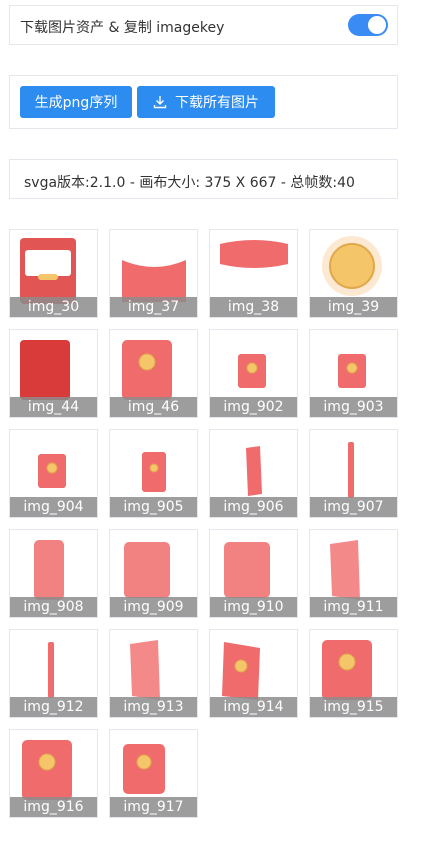  Describe the element at coordinates (253, 407) in the screenshot. I see `image-caption: img_902` at that location.